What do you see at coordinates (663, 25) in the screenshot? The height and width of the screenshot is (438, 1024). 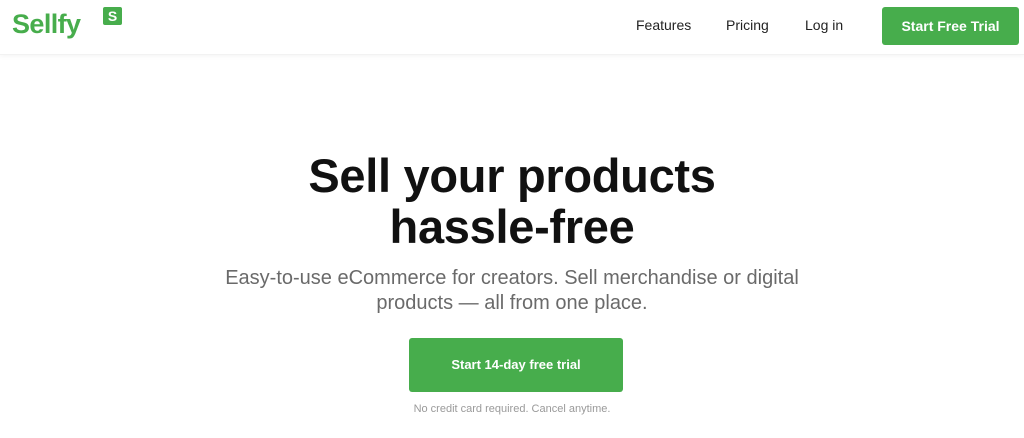 I see `nav-features-link: Features` at bounding box center [663, 25].